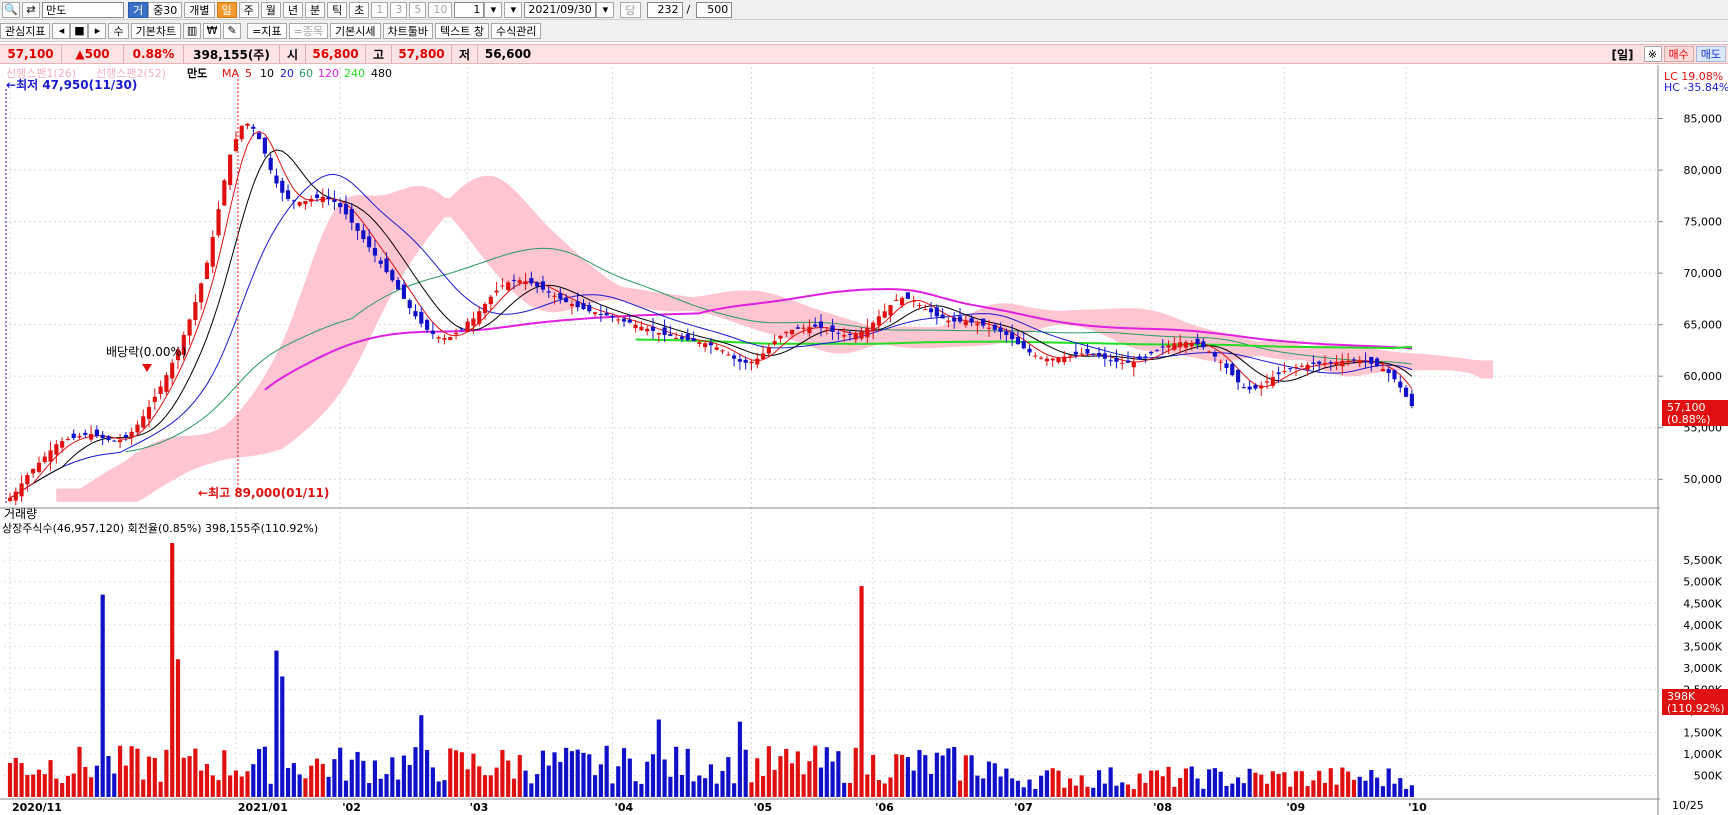  What do you see at coordinates (308, 30) in the screenshot?
I see `item-button: =종목` at bounding box center [308, 30].